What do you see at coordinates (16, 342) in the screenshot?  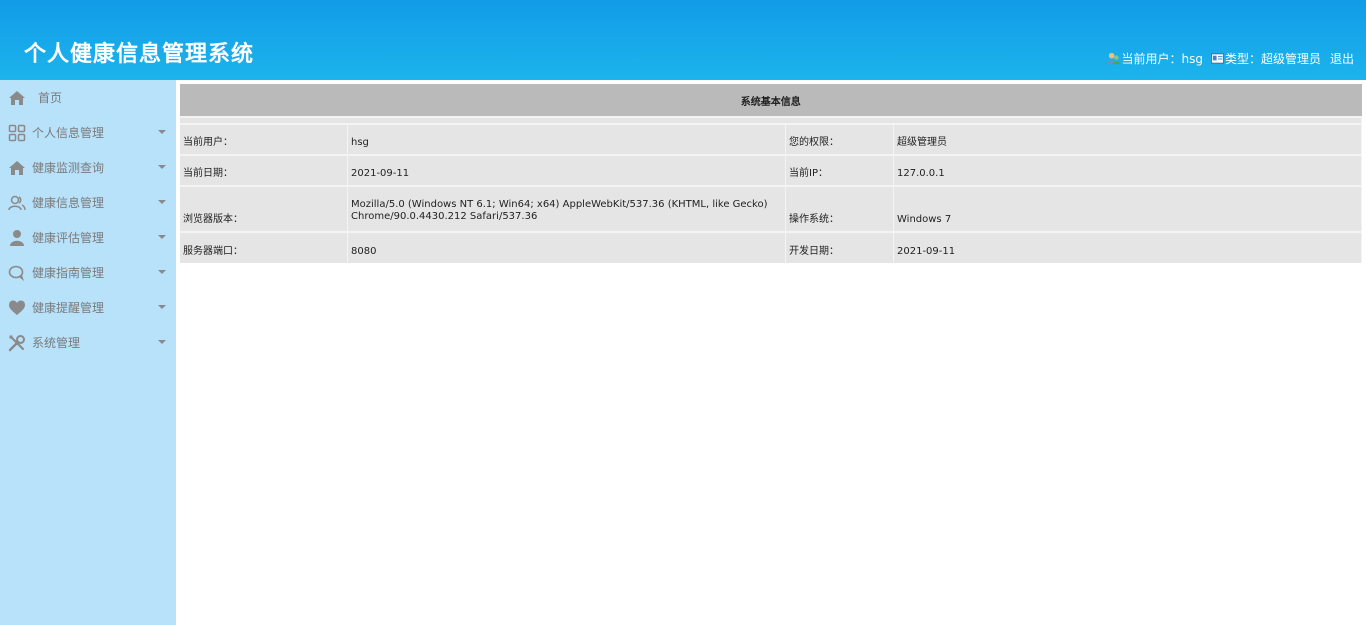 I see `tools-icon` at bounding box center [16, 342].